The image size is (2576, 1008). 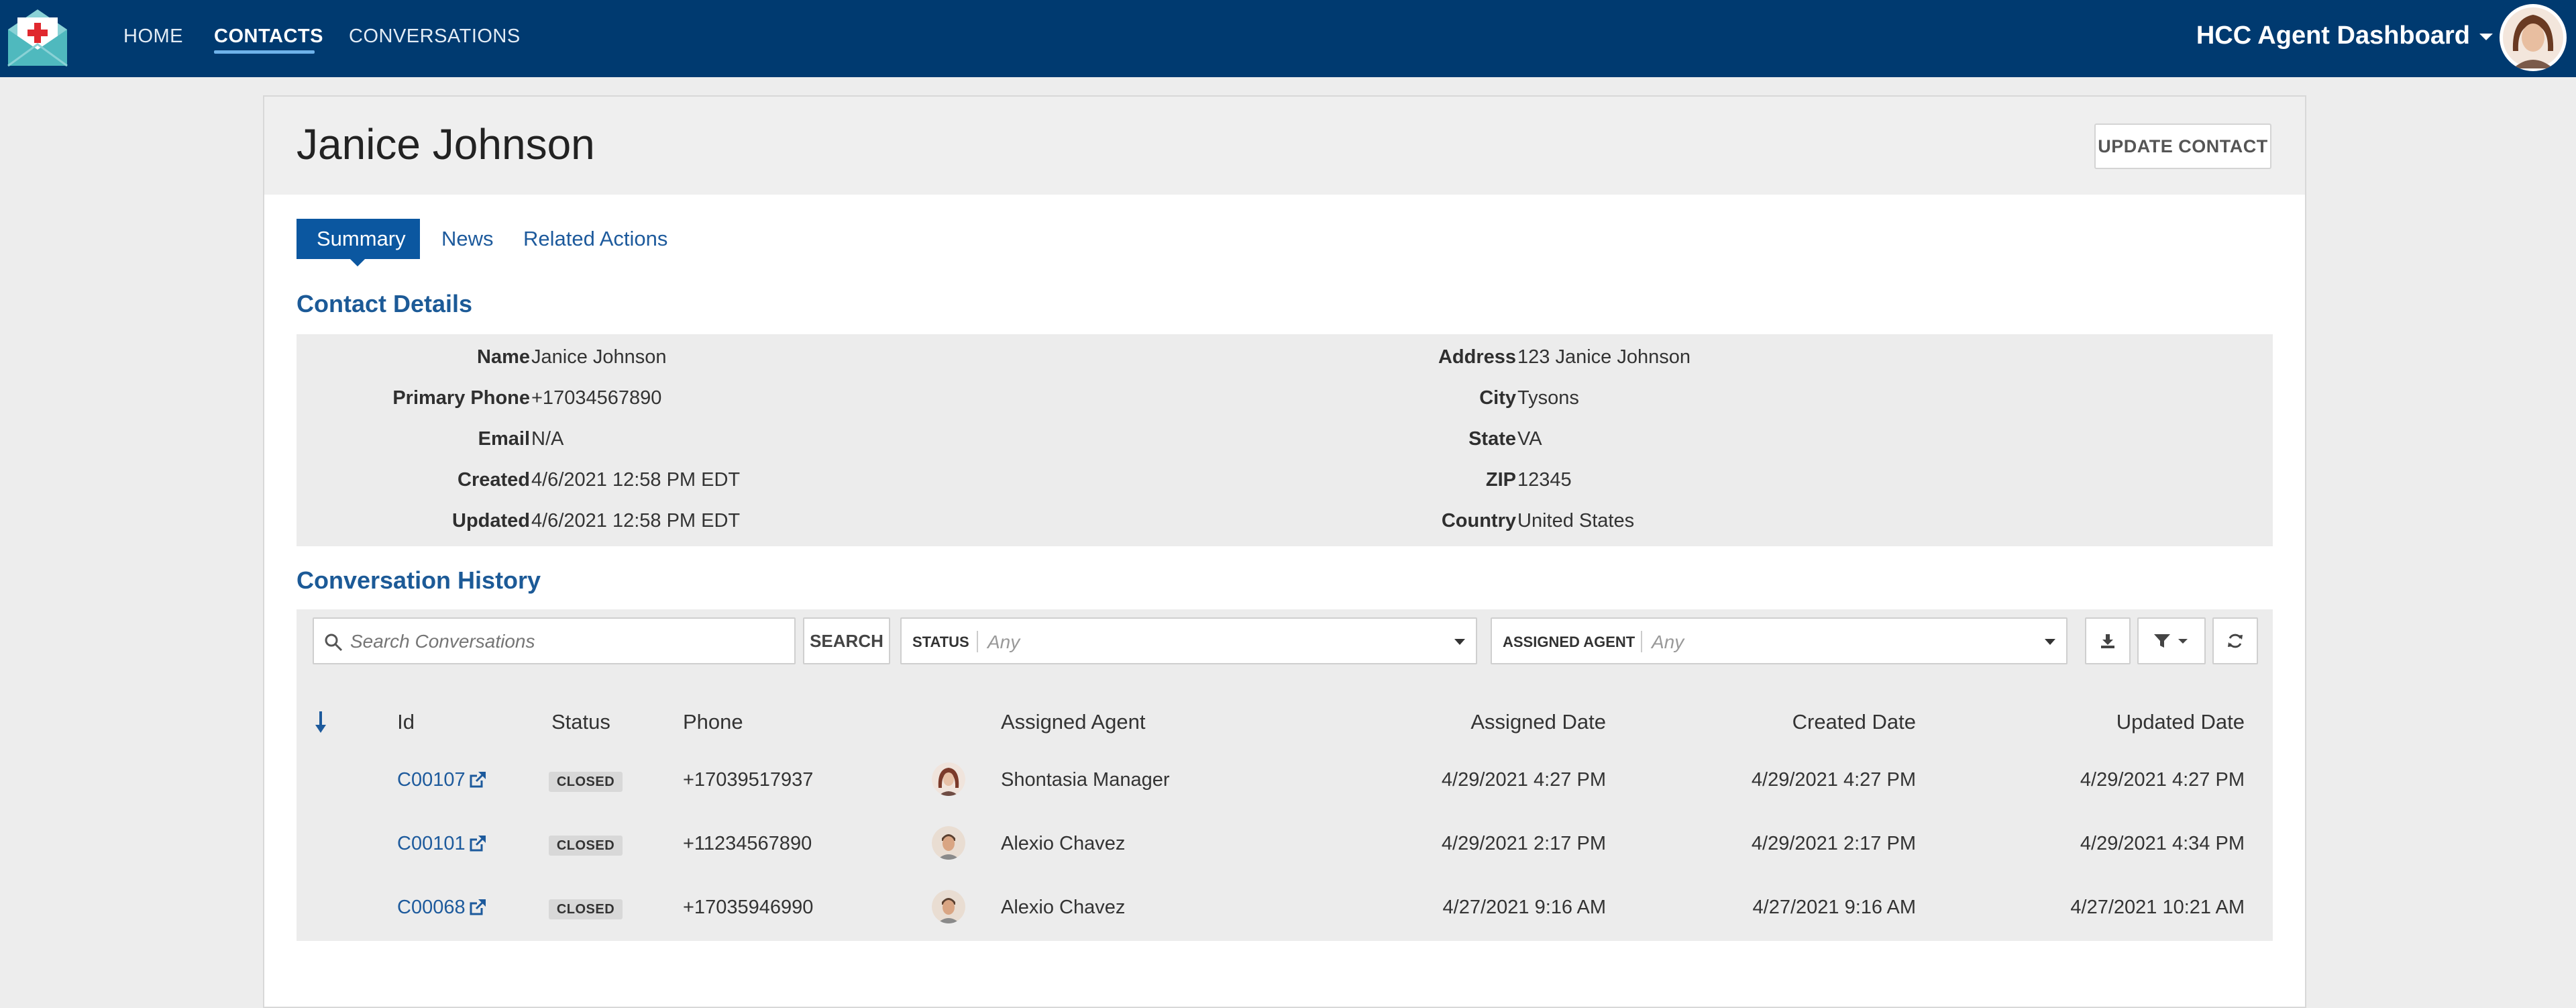 What do you see at coordinates (1576, 521) in the screenshot?
I see `detail-value-country: United States` at bounding box center [1576, 521].